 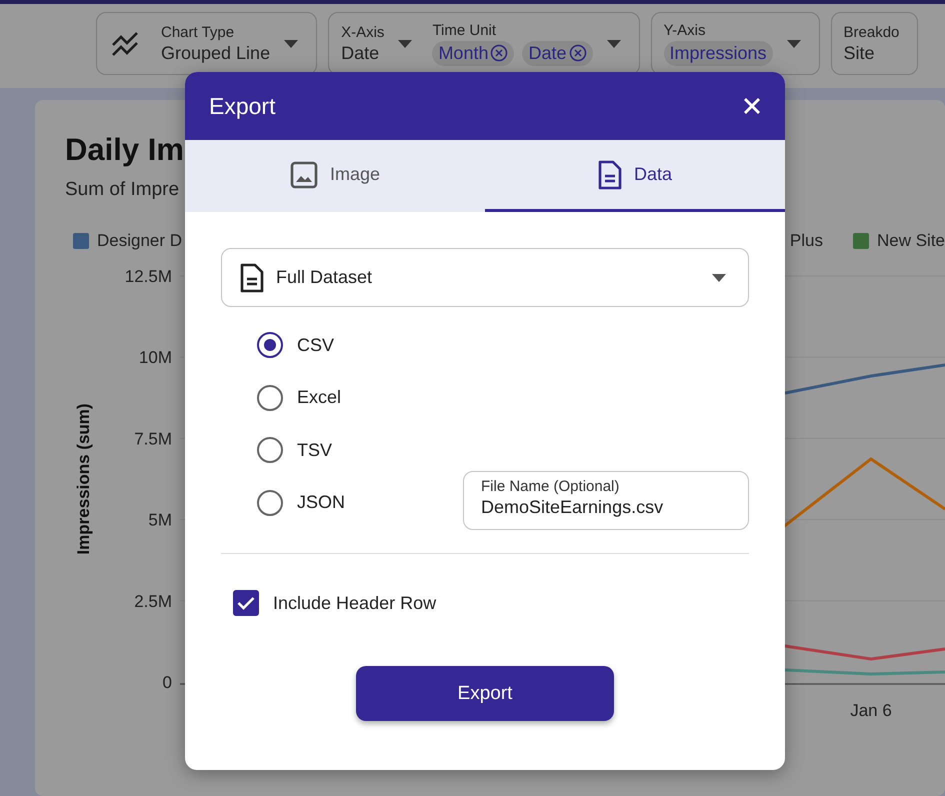 What do you see at coordinates (362, 32) in the screenshot?
I see `filter-label: X-Axis` at bounding box center [362, 32].